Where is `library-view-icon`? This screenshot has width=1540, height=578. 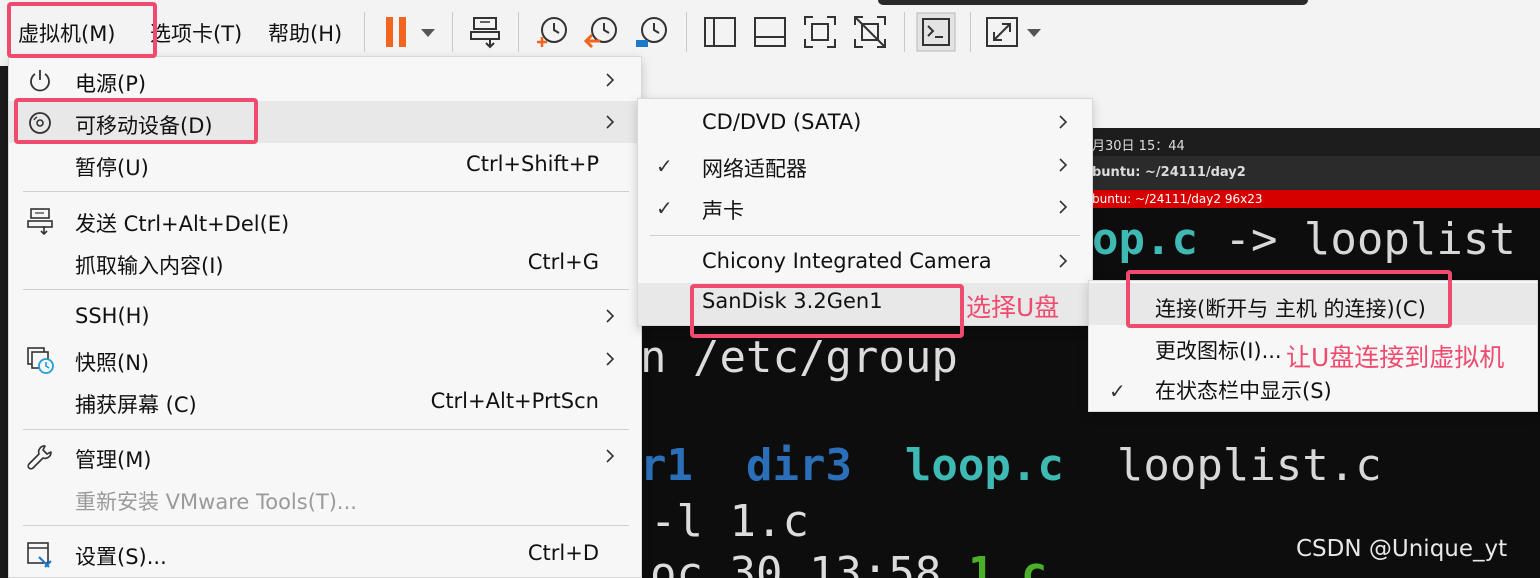
library-view-icon is located at coordinates (720, 32).